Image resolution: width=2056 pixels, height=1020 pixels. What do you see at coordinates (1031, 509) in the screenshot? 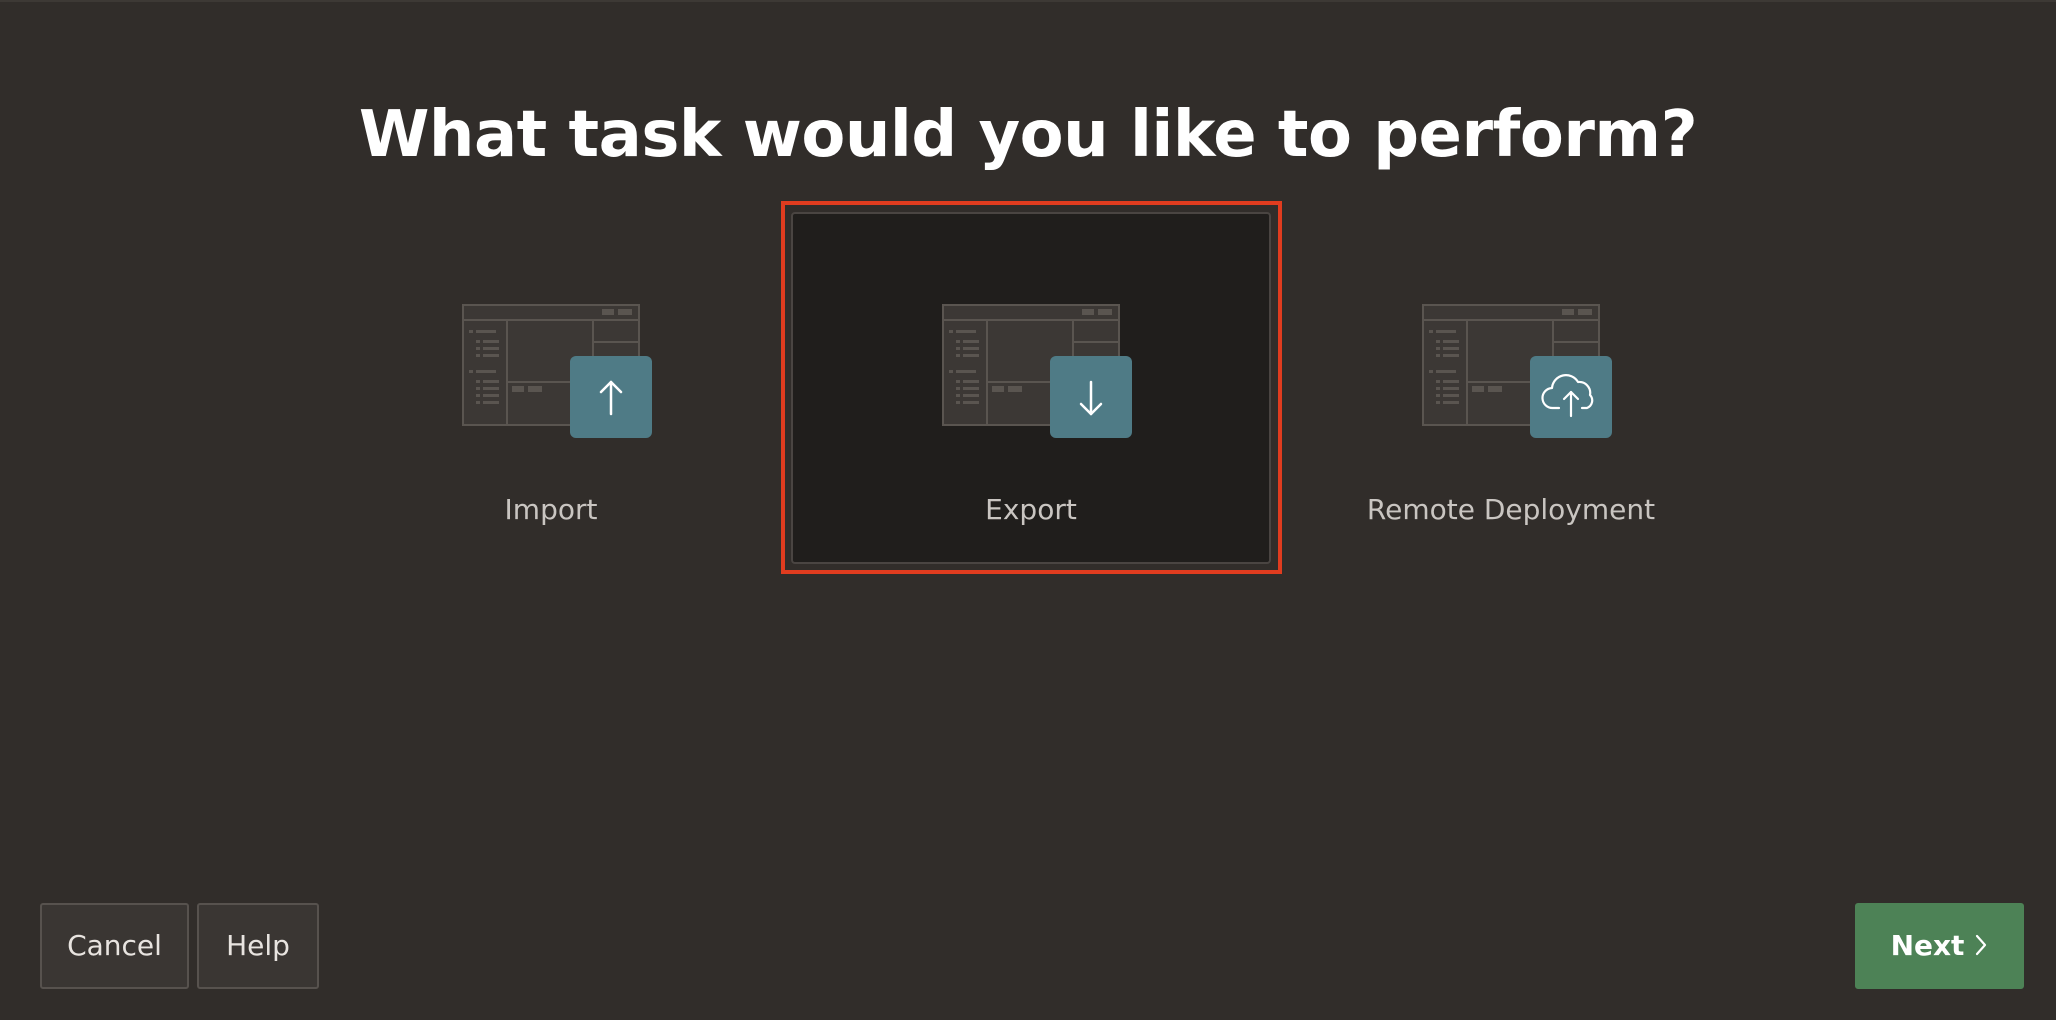
I see `option-label: Export` at bounding box center [1031, 509].